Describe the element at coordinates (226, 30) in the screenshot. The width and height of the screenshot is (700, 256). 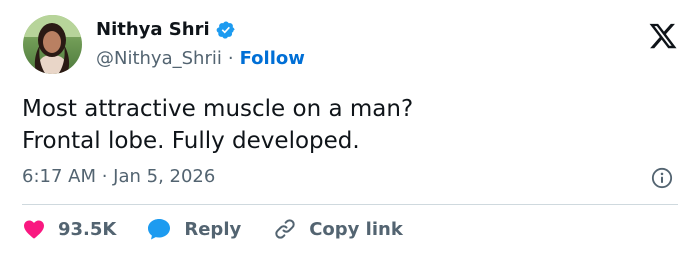
I see `verified-badge-icon` at that location.